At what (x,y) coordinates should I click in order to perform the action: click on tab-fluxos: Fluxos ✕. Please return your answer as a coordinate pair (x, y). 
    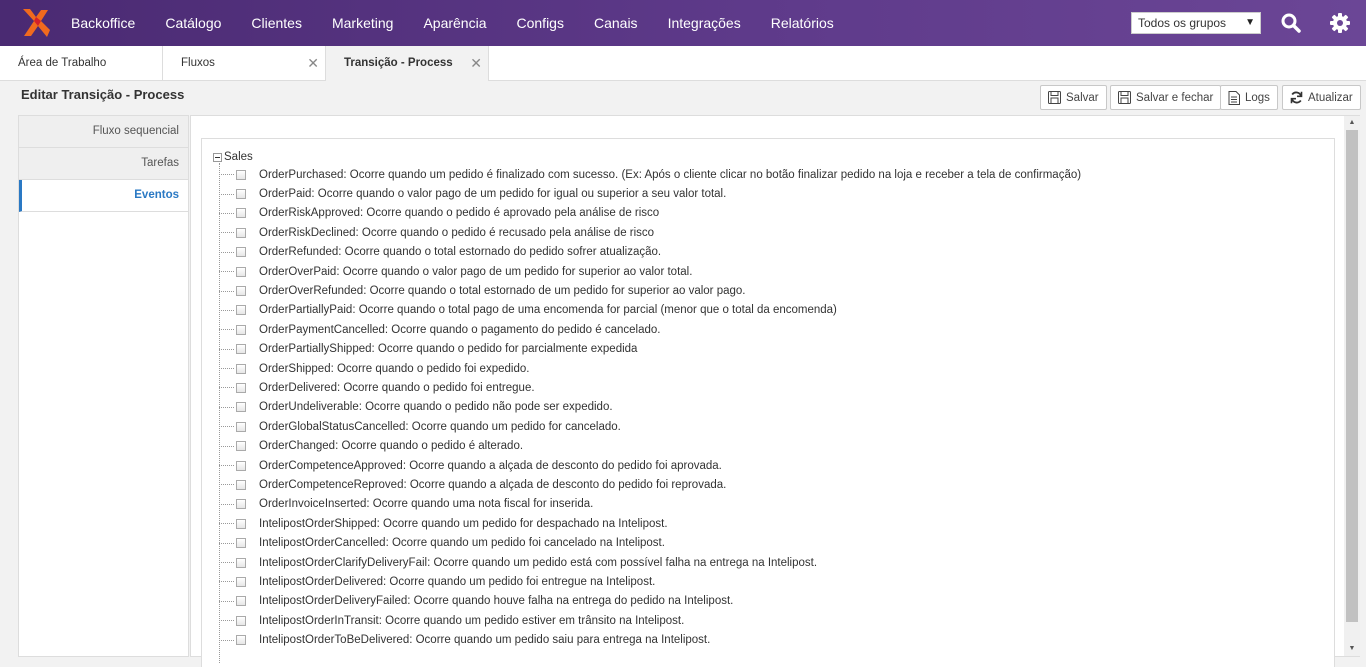
    Looking at the image, I should click on (244, 63).